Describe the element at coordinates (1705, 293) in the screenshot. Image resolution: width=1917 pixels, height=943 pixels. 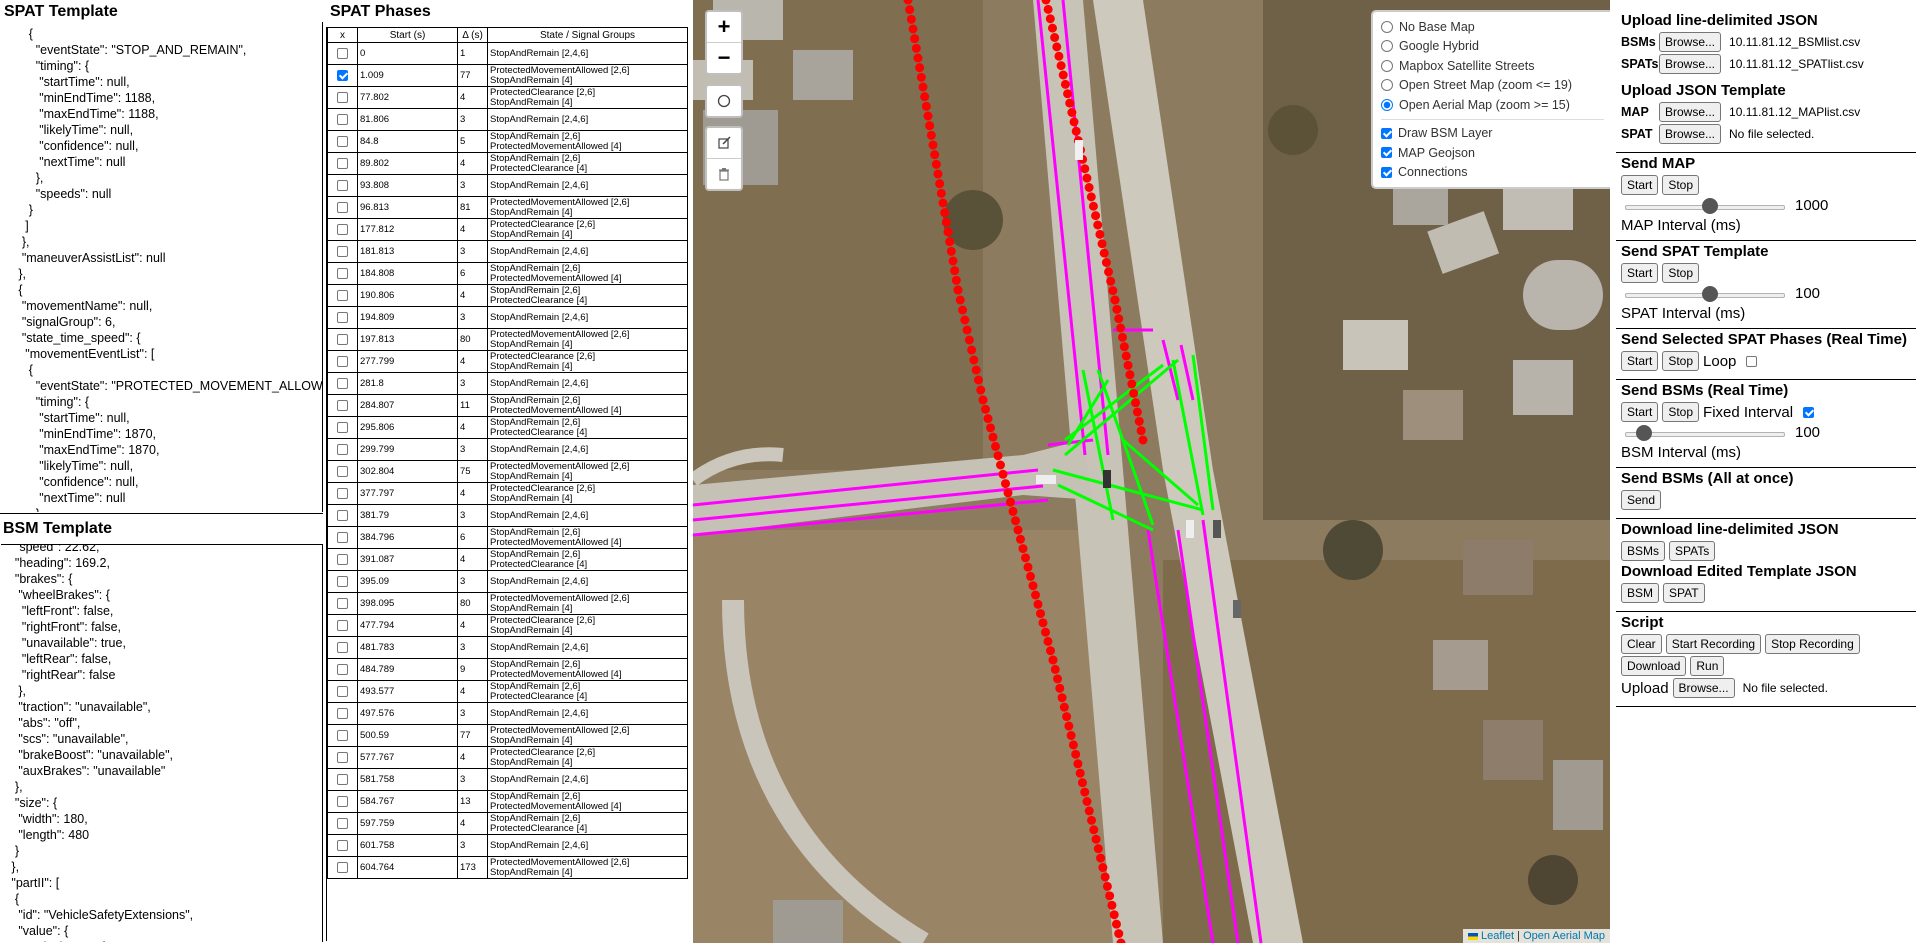
I see `spat-interval-slider` at that location.